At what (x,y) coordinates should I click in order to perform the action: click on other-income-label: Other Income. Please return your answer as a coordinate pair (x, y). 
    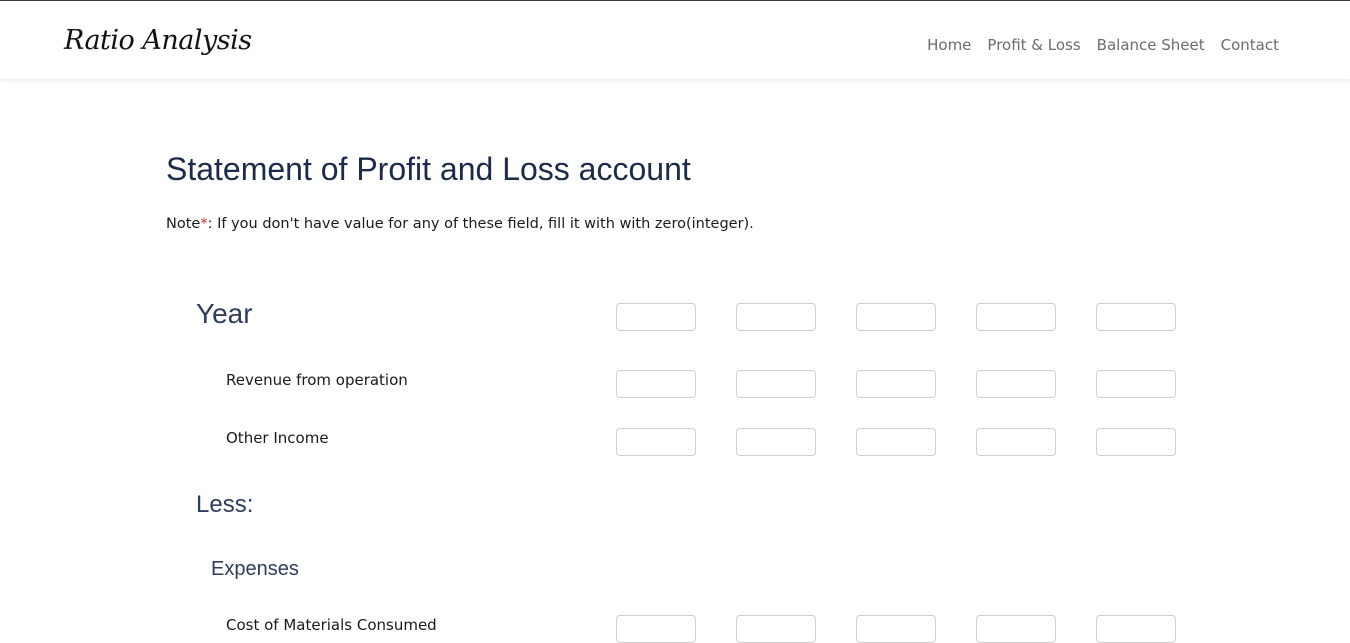
    Looking at the image, I should click on (277, 438).